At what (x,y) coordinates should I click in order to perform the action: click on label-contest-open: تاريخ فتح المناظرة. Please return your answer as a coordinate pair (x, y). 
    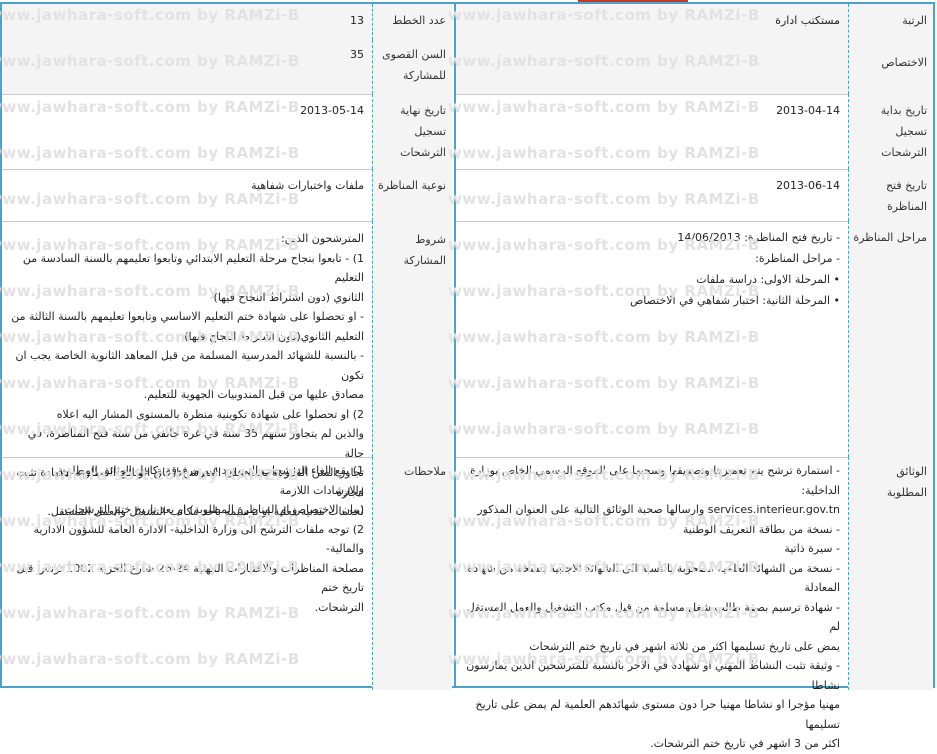
    Looking at the image, I should click on (890, 195).